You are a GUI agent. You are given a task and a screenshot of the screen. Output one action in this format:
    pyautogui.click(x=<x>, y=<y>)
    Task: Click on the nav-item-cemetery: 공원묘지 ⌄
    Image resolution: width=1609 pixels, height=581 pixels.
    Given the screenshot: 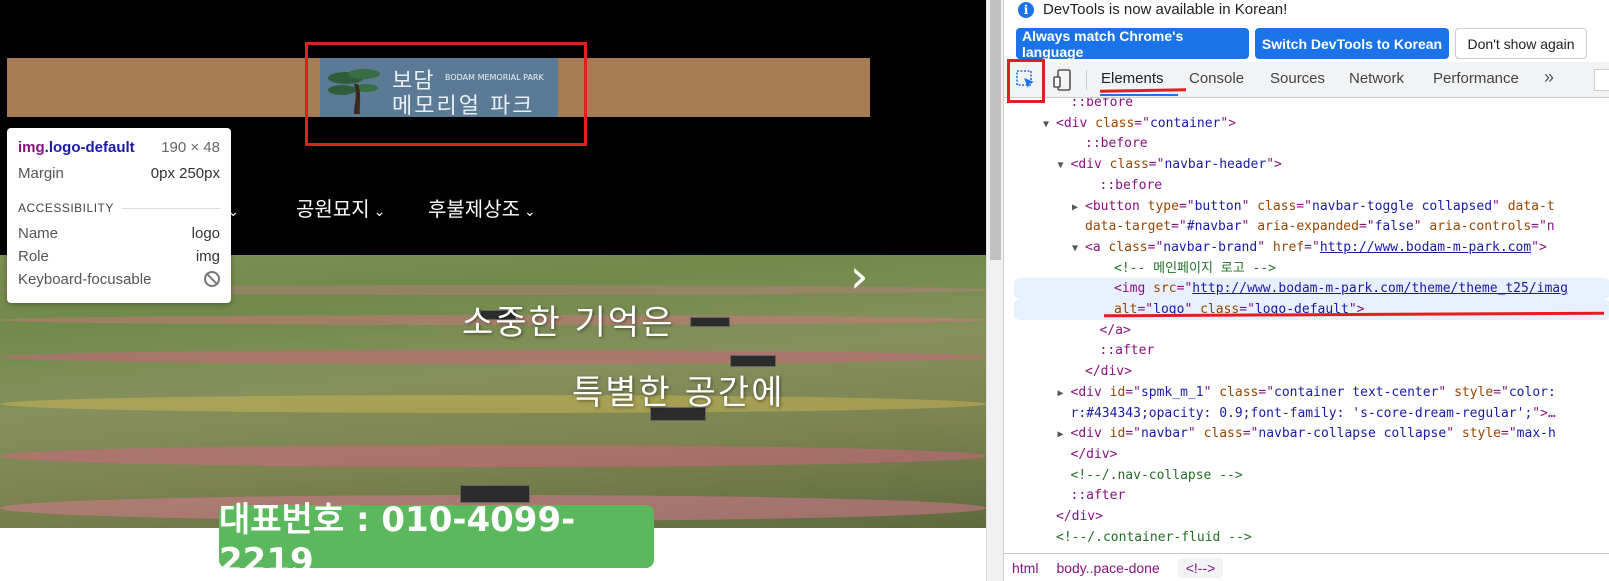 What is the action you would take?
    pyautogui.click(x=340, y=207)
    